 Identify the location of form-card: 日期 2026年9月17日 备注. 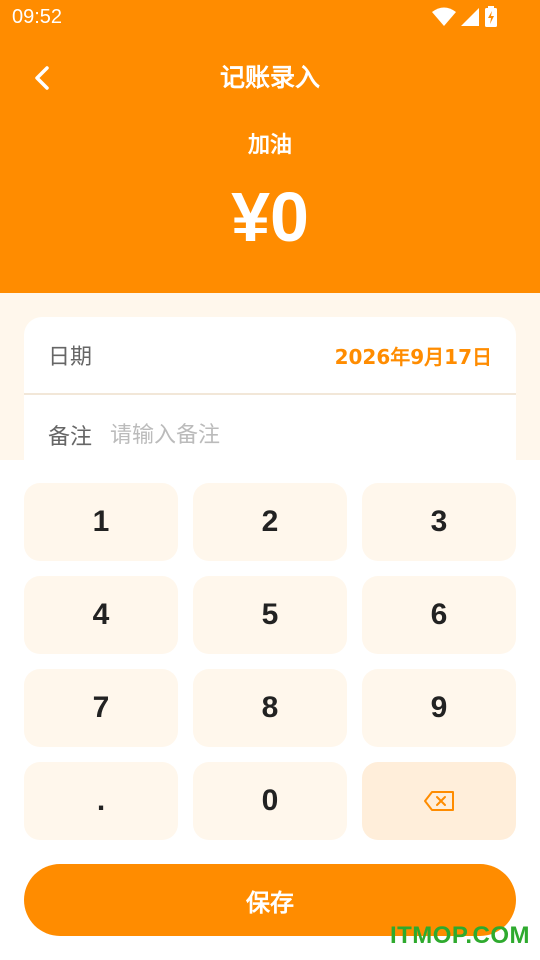
(270, 388).